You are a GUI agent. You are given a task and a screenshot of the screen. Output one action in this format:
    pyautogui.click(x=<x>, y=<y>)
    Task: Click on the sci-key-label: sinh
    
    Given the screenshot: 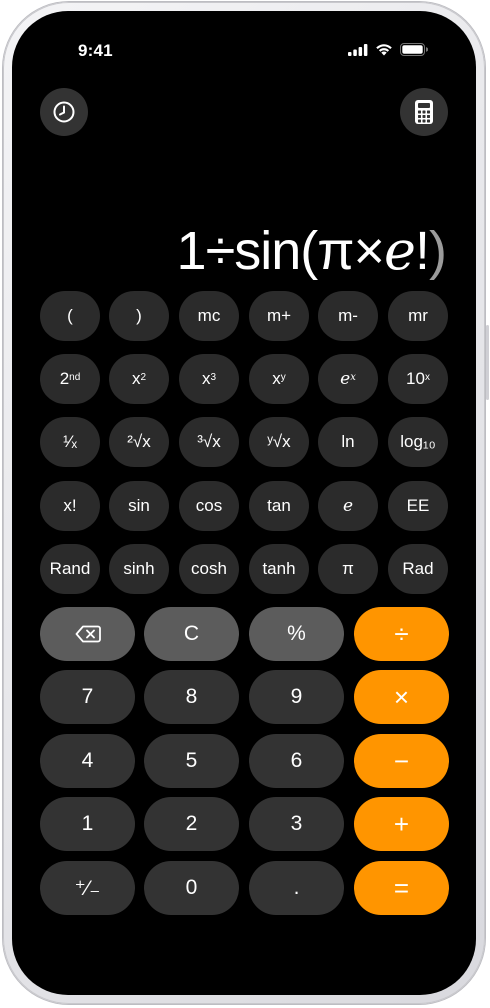 What is the action you would take?
    pyautogui.click(x=139, y=568)
    